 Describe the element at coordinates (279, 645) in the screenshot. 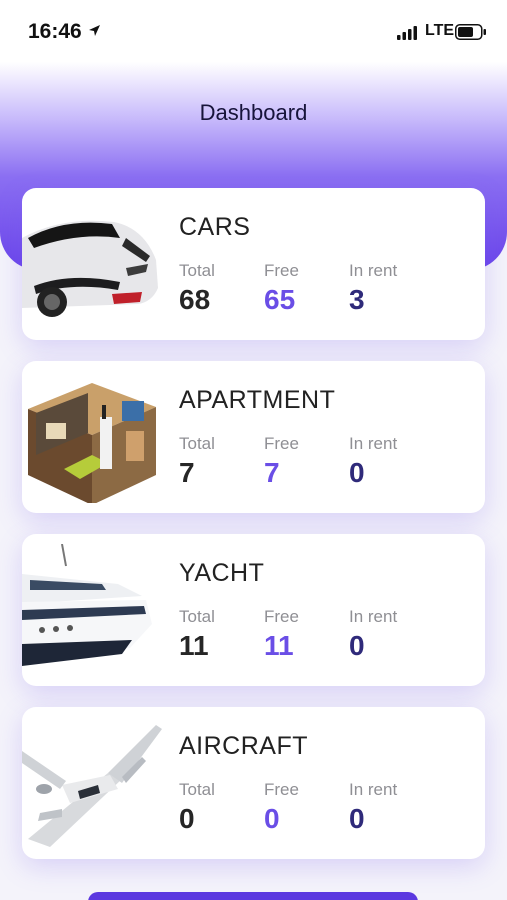

I see `free-value: 11` at that location.